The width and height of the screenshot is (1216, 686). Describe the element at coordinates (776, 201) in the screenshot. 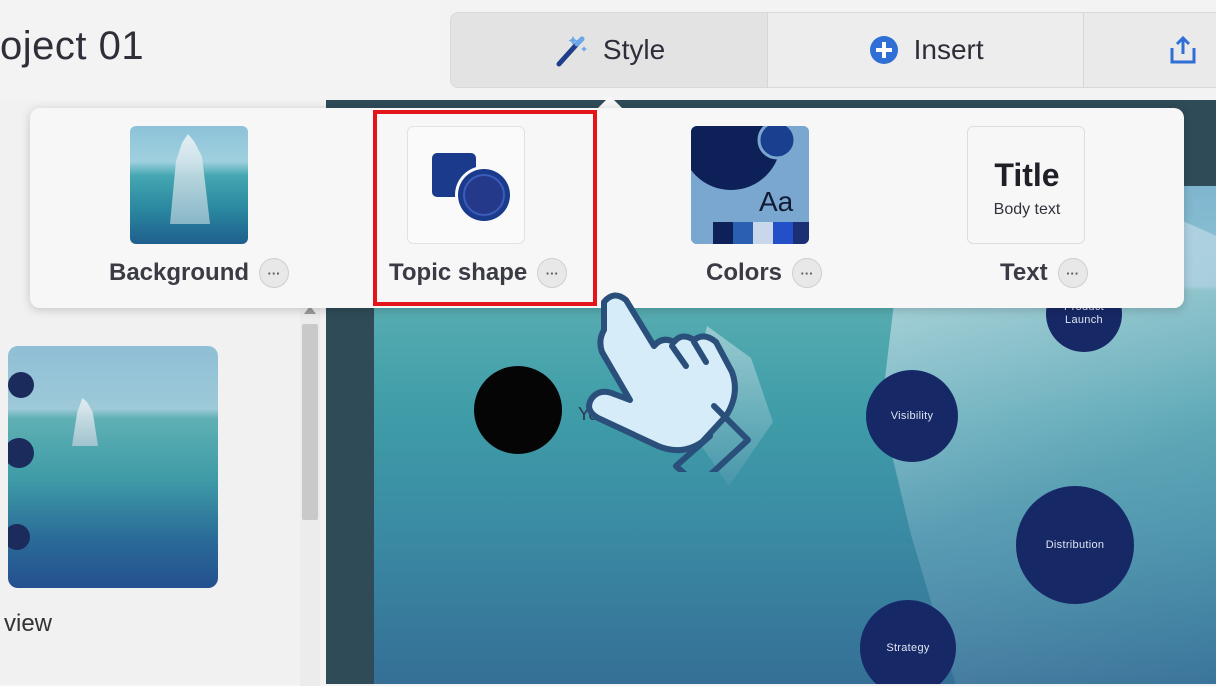

I see `colors-preview-text: Aa` at that location.